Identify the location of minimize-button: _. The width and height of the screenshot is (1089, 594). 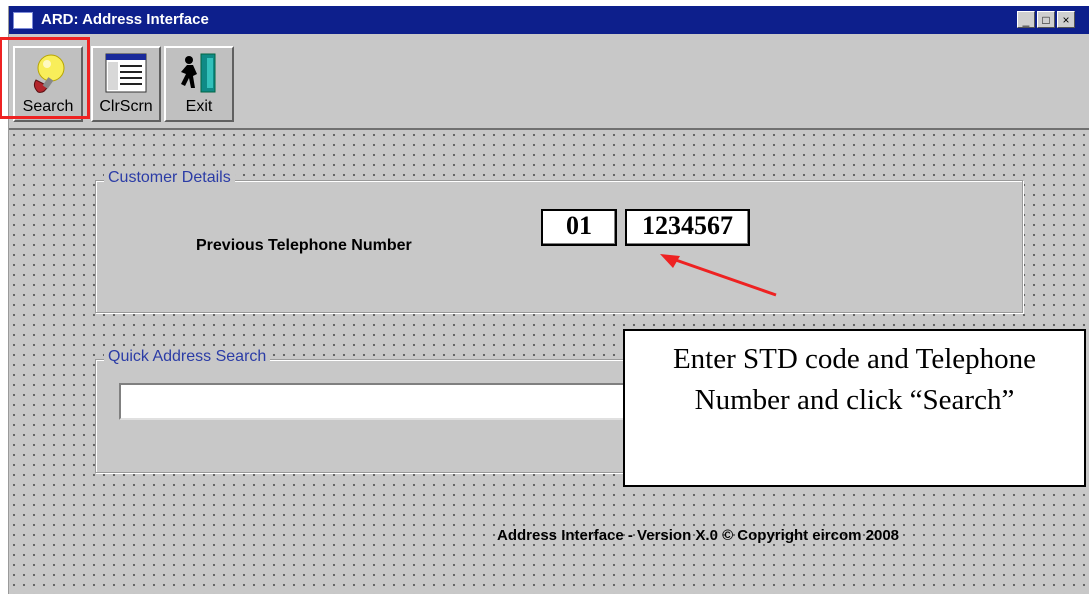
(1026, 19).